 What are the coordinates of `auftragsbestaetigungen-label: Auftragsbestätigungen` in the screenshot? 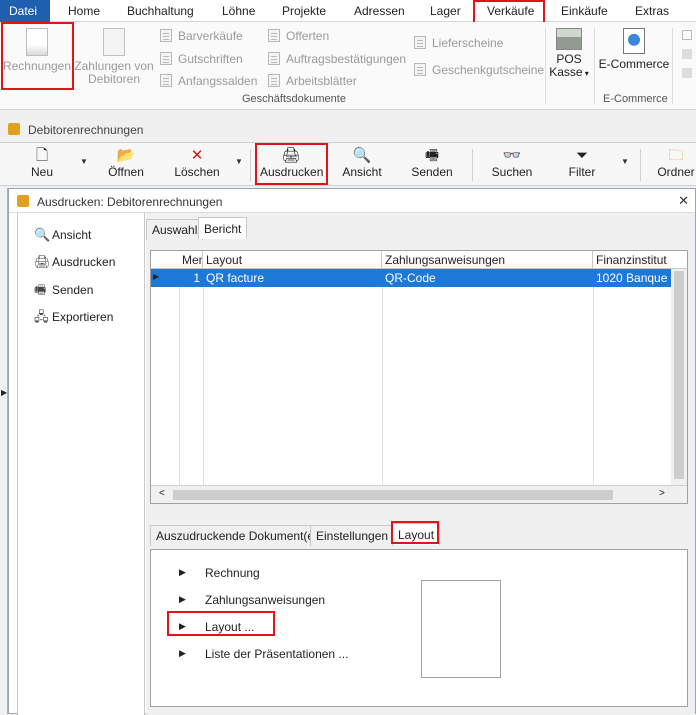 It's located at (346, 59).